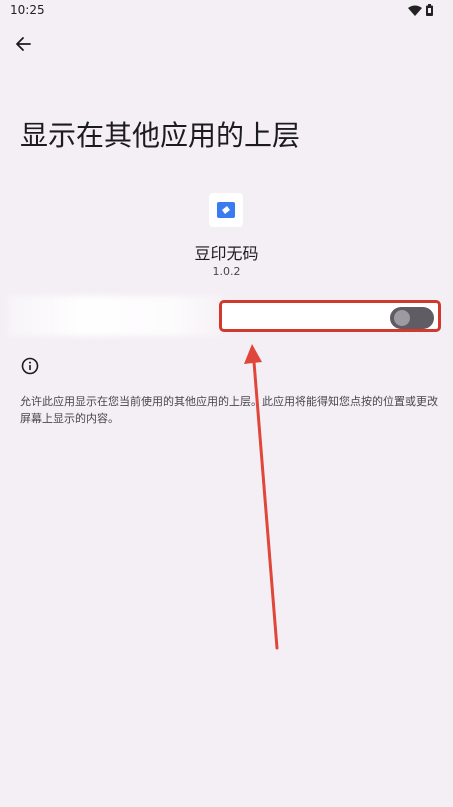  Describe the element at coordinates (261, 497) in the screenshot. I see `annotation-arrow-icon` at that location.